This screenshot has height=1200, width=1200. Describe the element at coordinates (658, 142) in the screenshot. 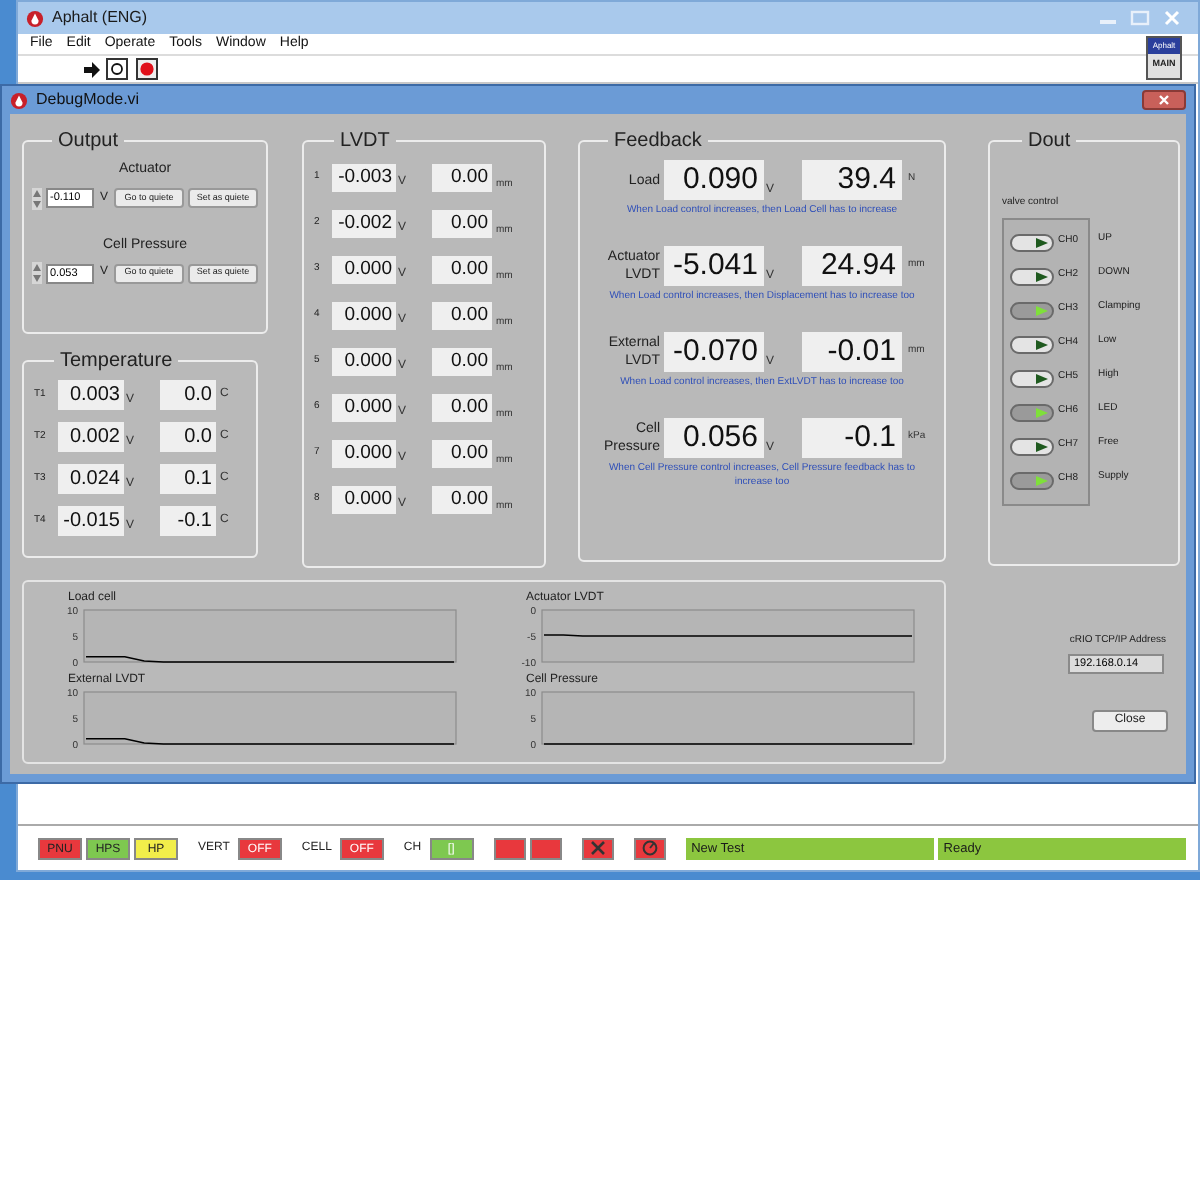

I see `panel-title: Feedback` at that location.